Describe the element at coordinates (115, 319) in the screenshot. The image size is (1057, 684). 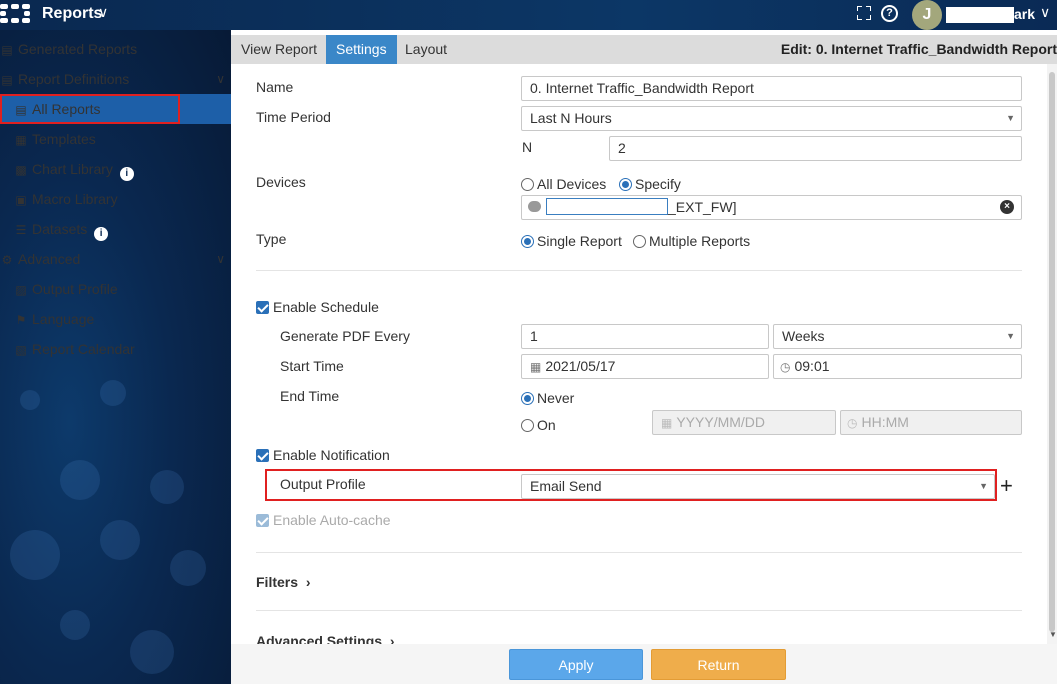
I see `sidebar-item-language: ⚑ Language` at that location.